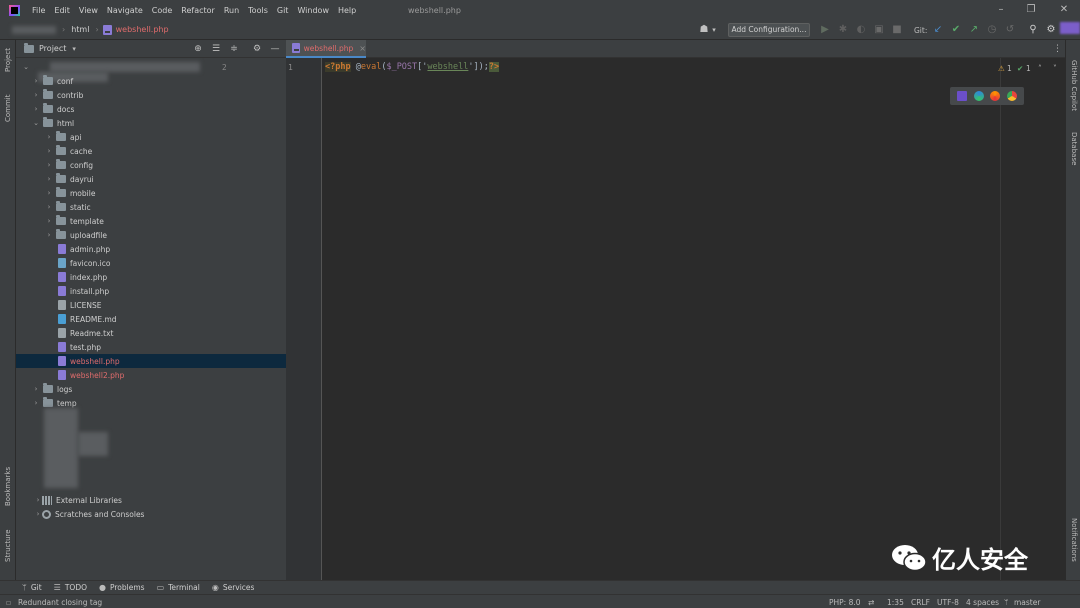 The width and height of the screenshot is (1080, 608). What do you see at coordinates (920, 602) in the screenshot?
I see `line-separator: CRLF` at bounding box center [920, 602].